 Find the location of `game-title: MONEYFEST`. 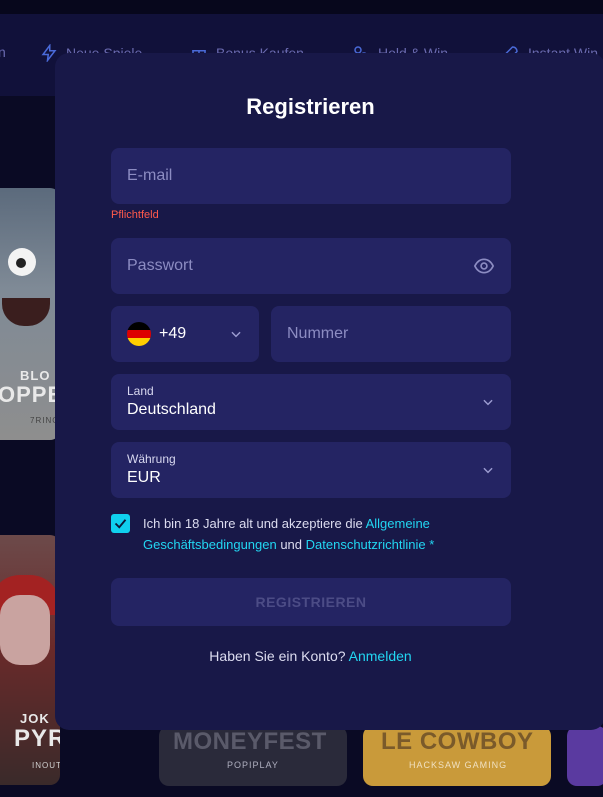

game-title: MONEYFEST is located at coordinates (250, 741).